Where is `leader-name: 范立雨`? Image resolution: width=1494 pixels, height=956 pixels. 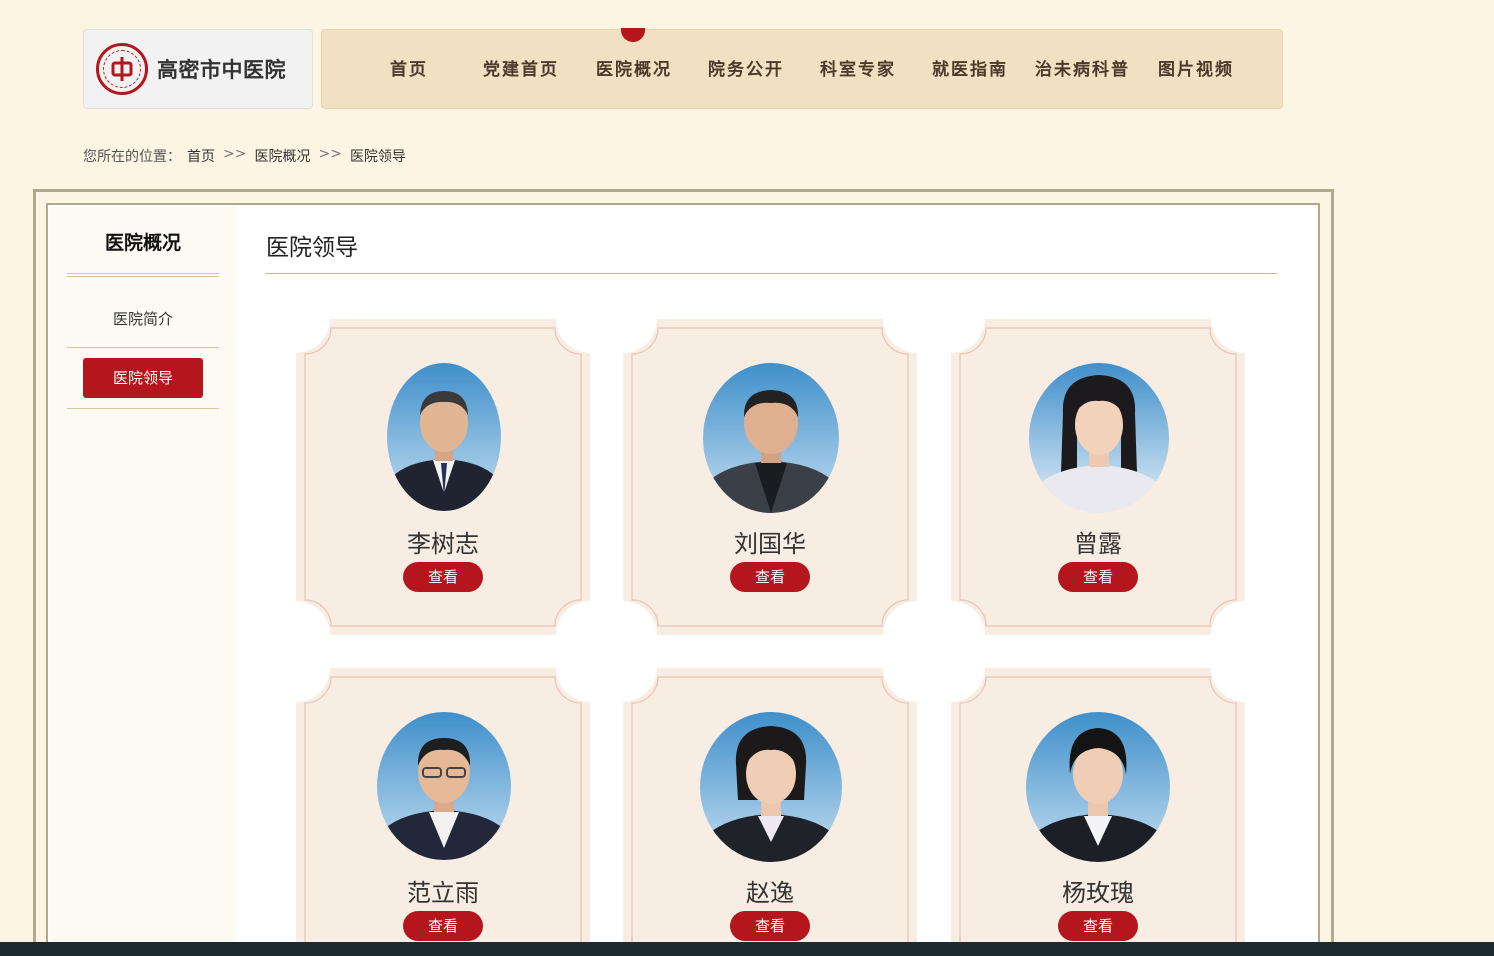
leader-name: 范立雨 is located at coordinates (443, 893).